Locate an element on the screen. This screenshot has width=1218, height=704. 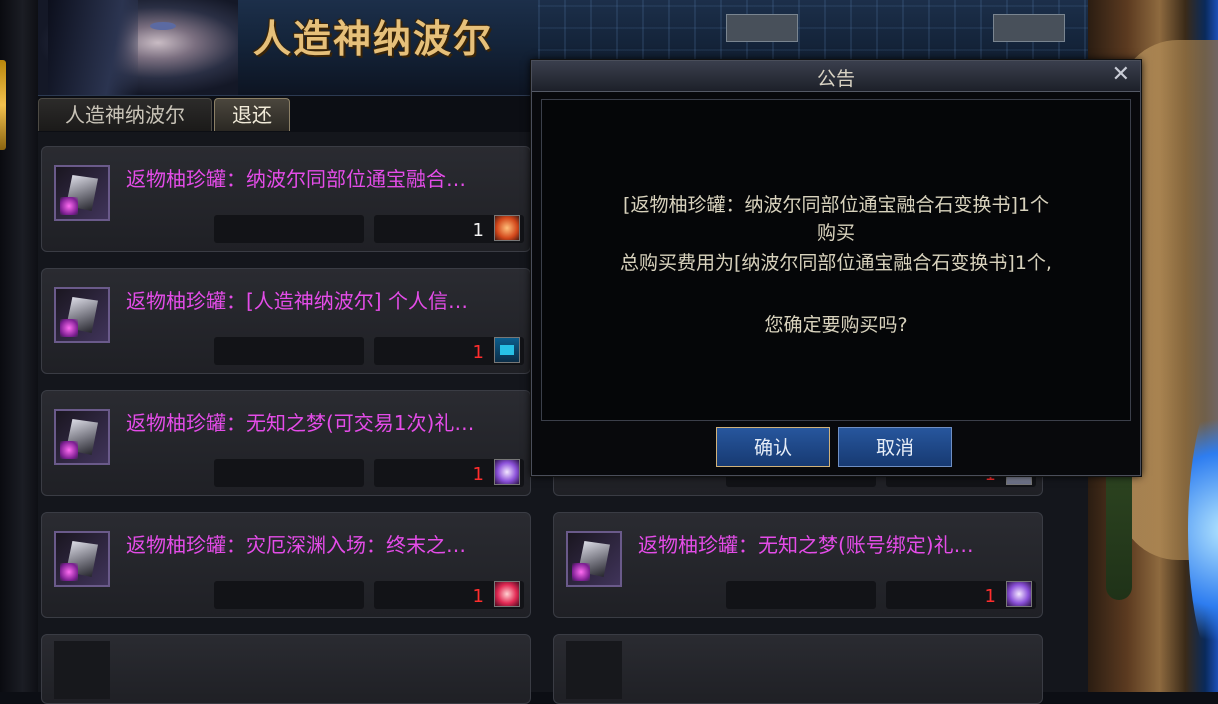
tab-nabel: 人造神纳波尔 is located at coordinates (125, 114).